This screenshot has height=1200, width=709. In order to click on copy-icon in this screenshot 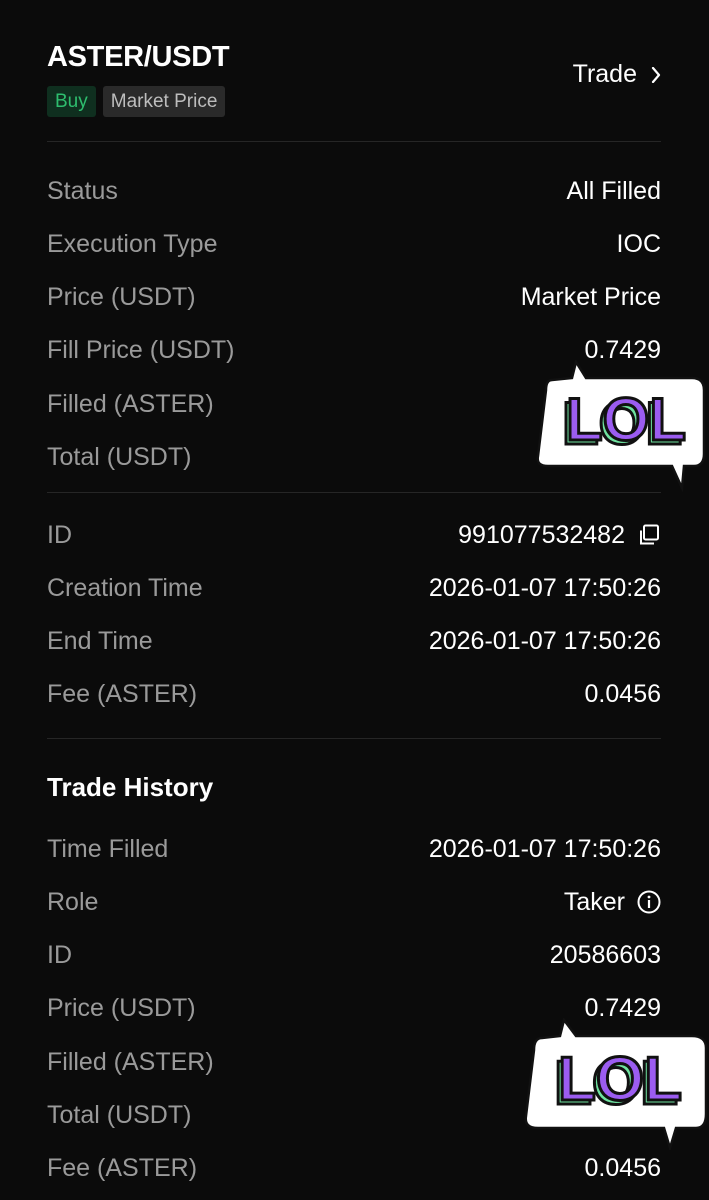, I will do `click(649, 535)`.